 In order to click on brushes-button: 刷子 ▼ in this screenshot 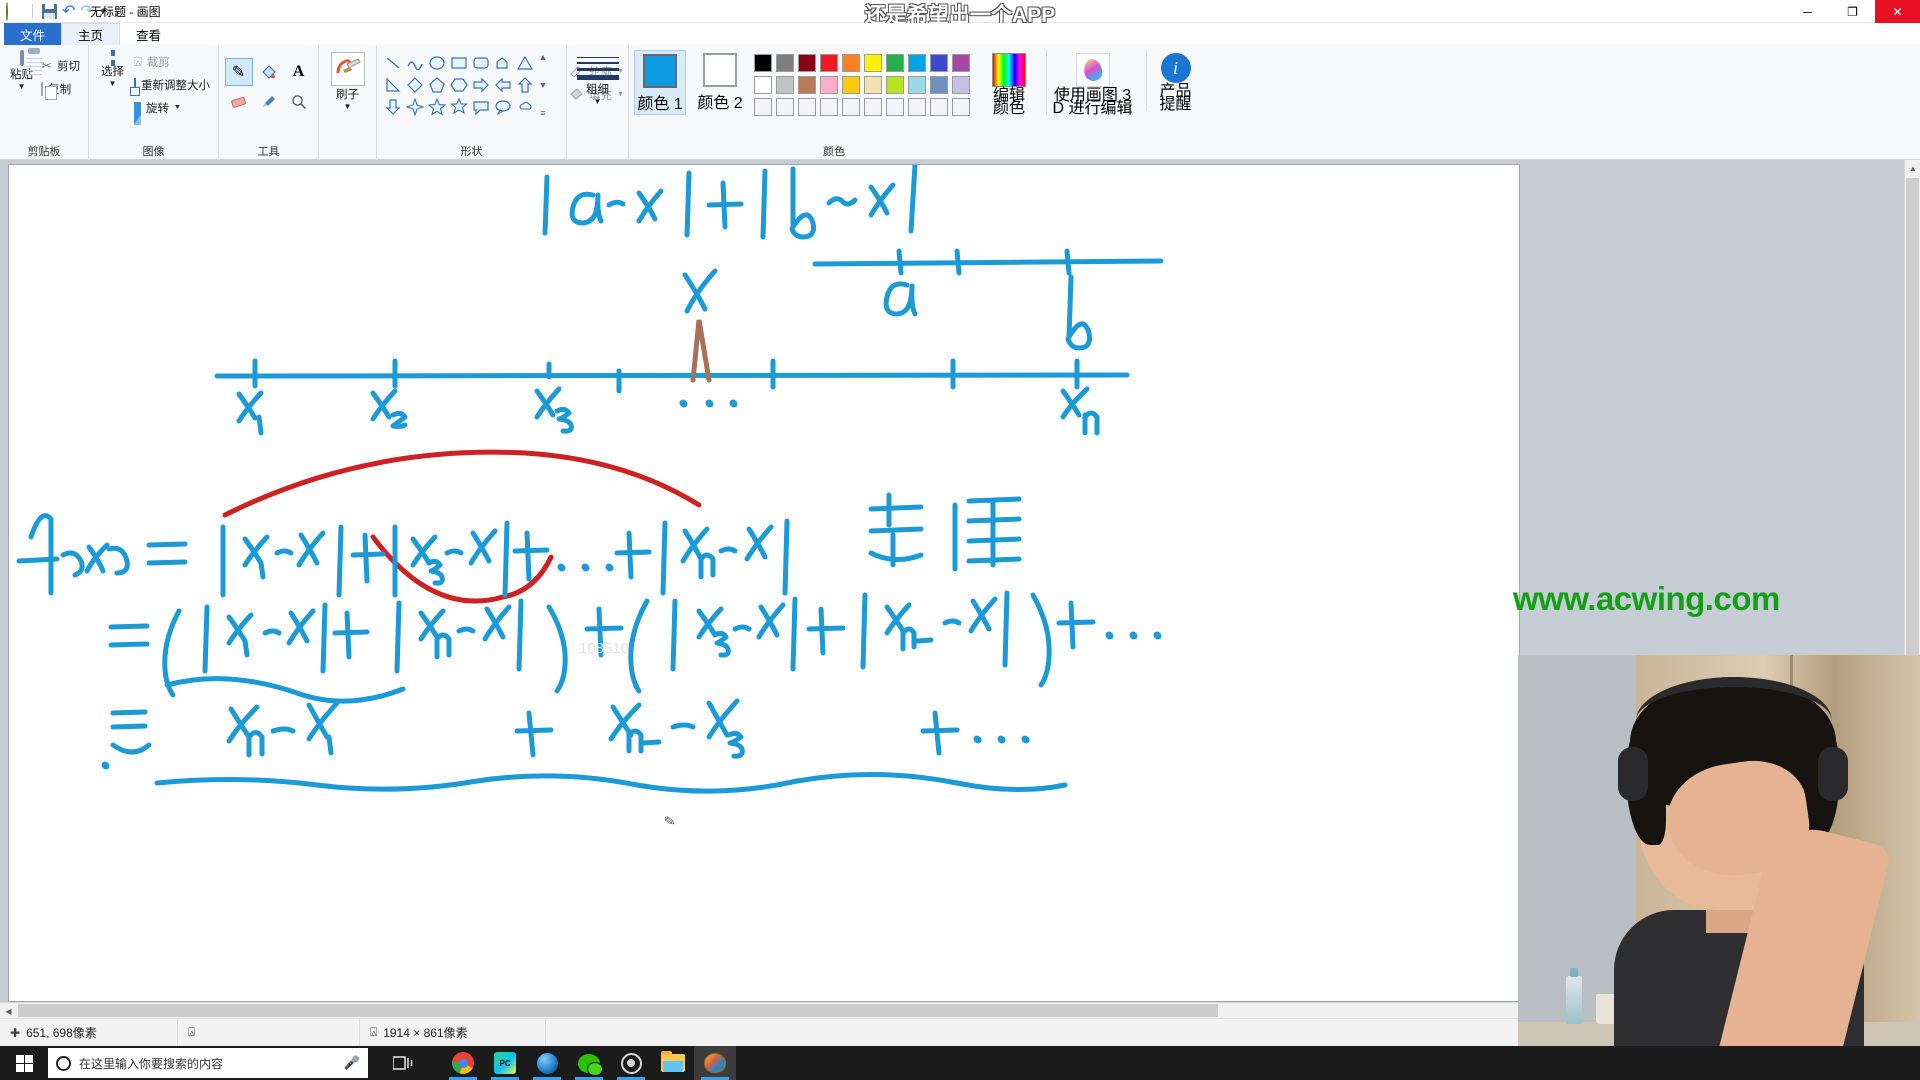, I will do `click(348, 79)`.